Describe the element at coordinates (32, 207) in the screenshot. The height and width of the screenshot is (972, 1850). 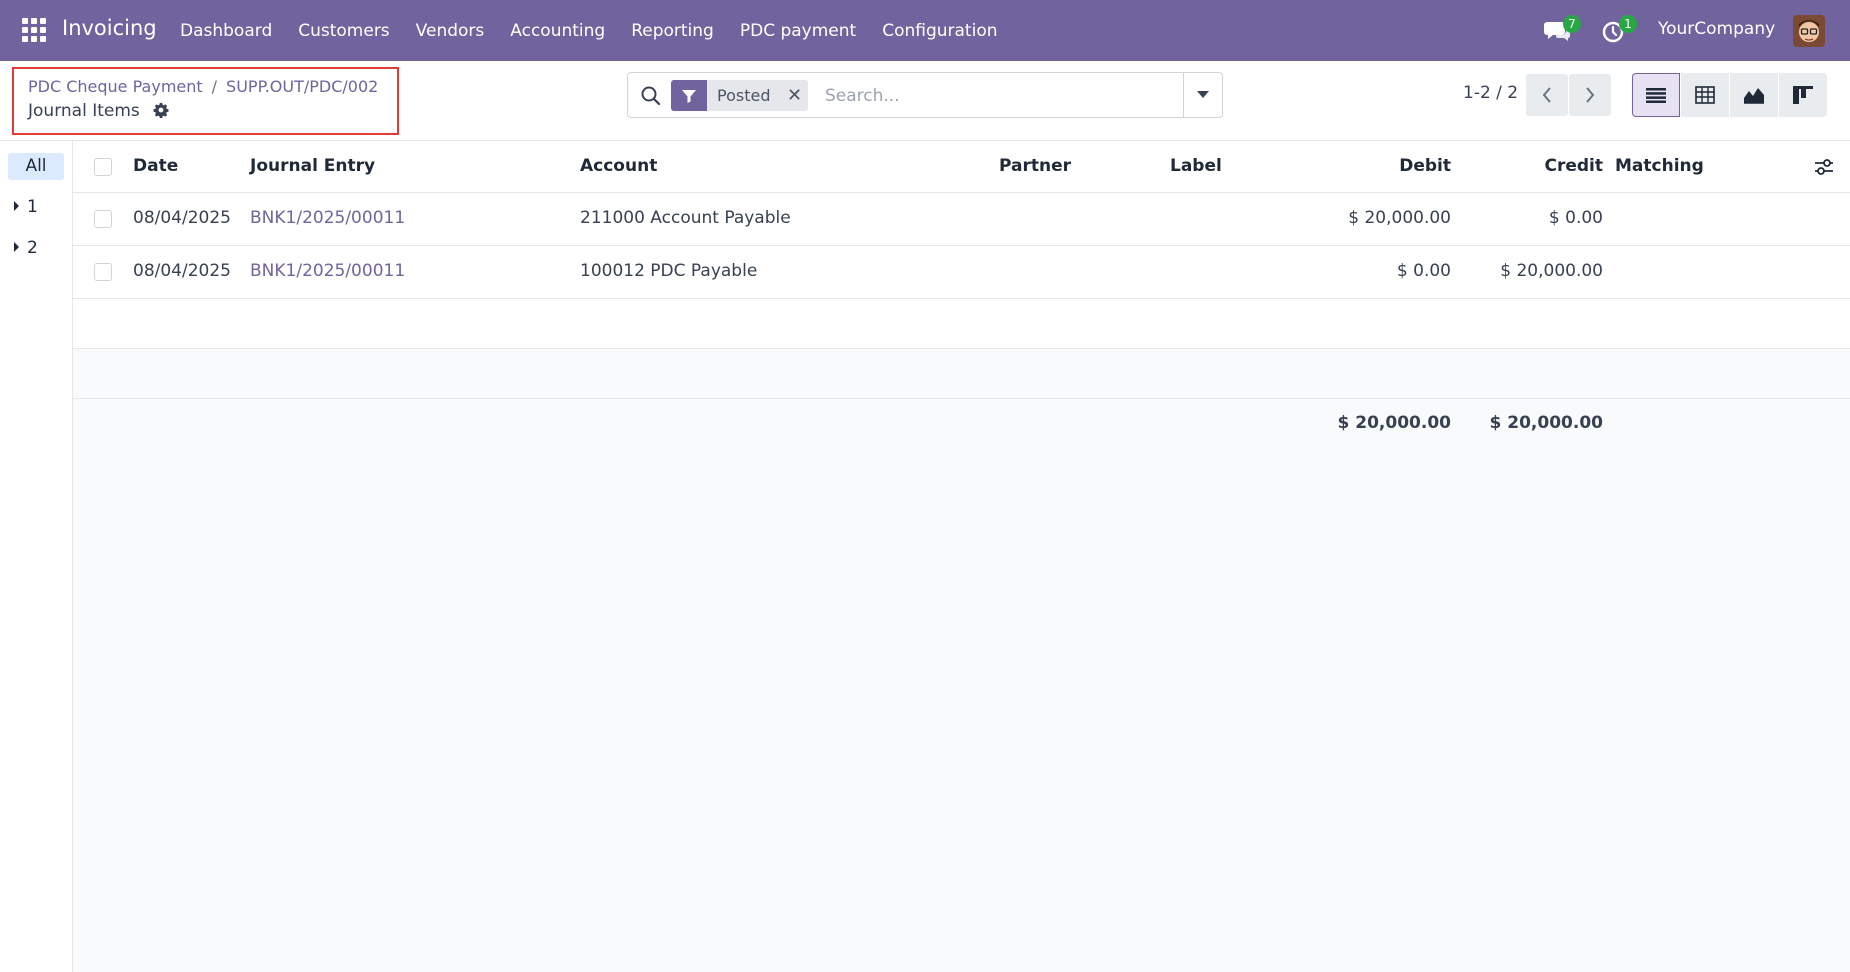
I see `side-panel-group-label: 1` at that location.